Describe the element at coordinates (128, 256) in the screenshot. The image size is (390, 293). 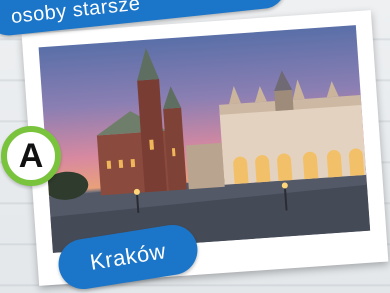
I see `caption-text: Kraków` at that location.